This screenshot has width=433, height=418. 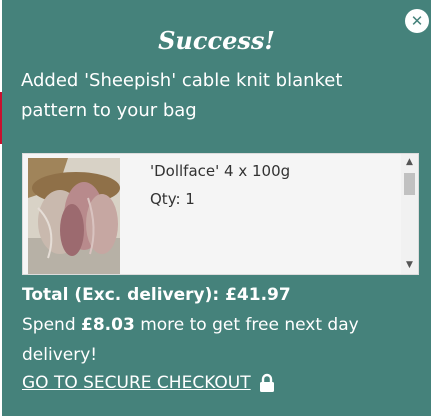 What do you see at coordinates (409, 265) in the screenshot?
I see `scroll-down-arrow-icon: ▼` at bounding box center [409, 265].